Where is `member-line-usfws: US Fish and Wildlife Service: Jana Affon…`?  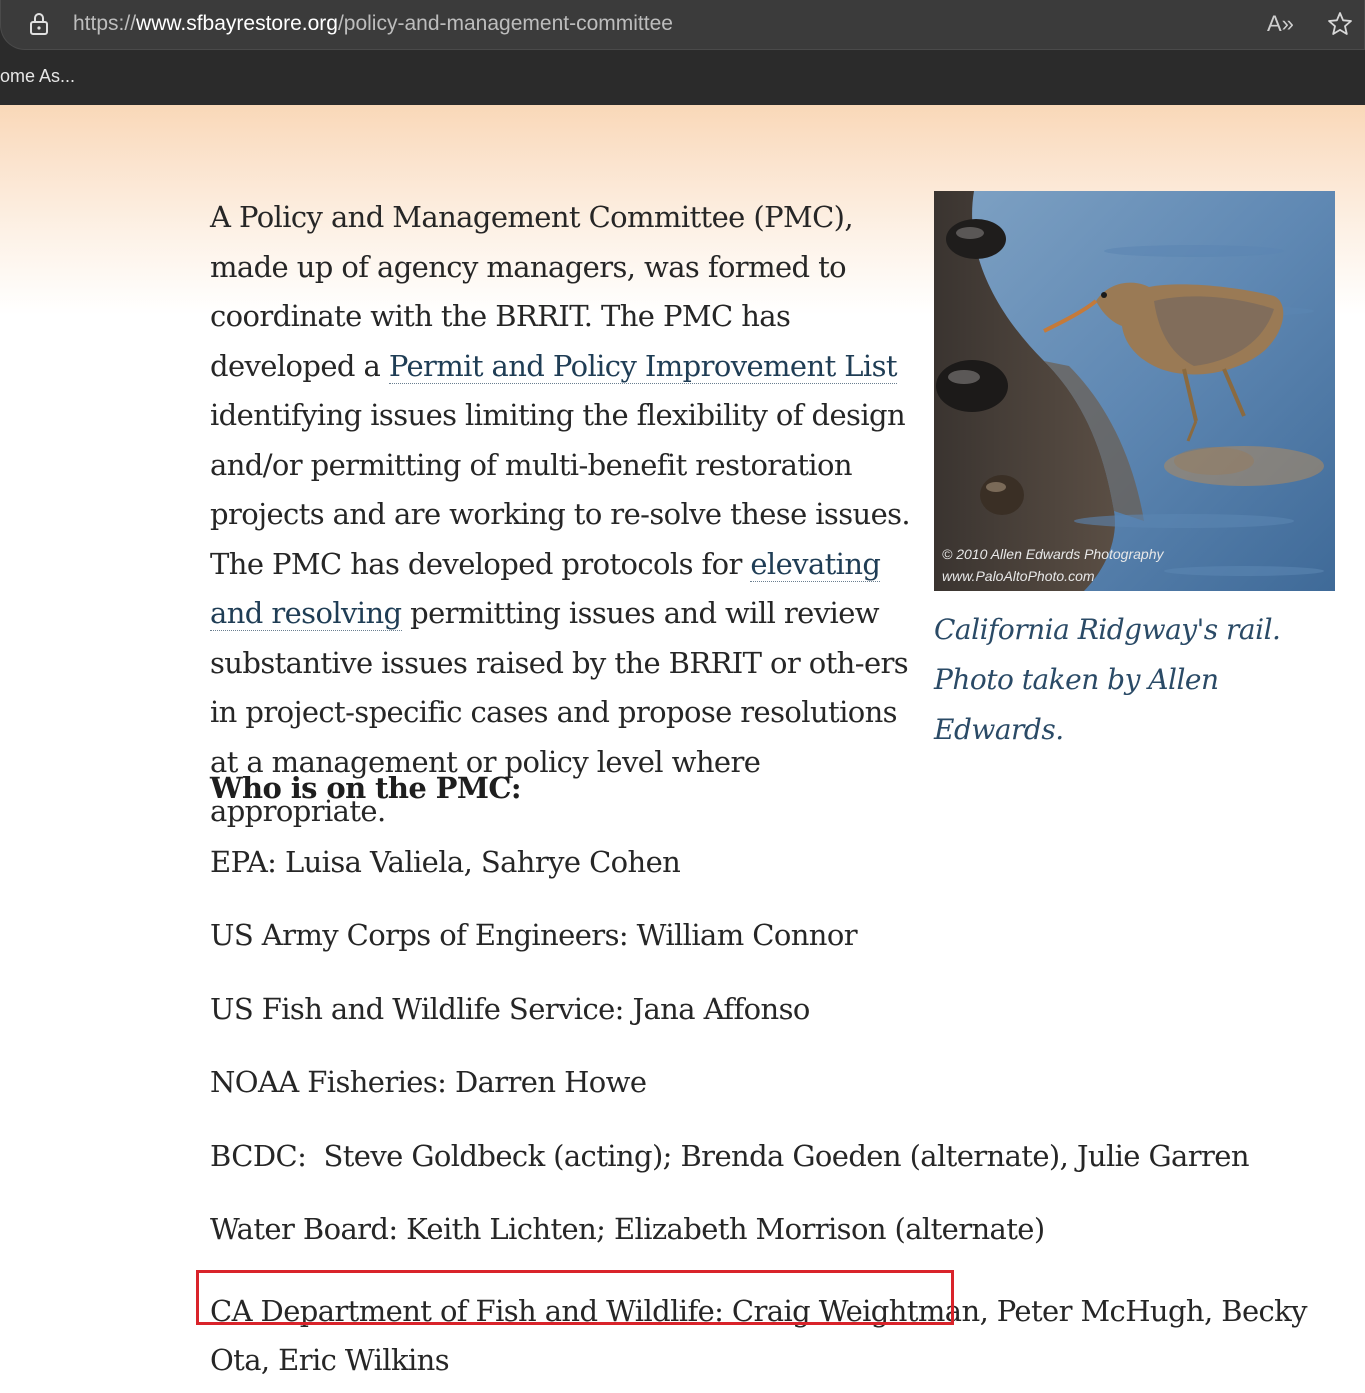
member-line-usfws: US Fish and Wildlife Service: Jana Affon… is located at coordinates (510, 1009).